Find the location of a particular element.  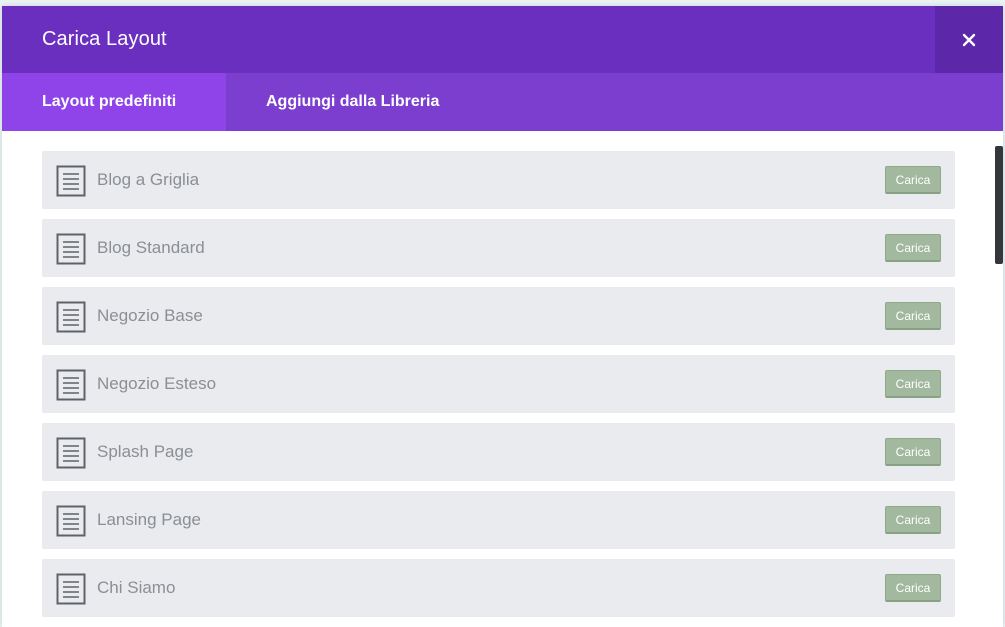

tab-predefined-layouts: Layout predefiniti is located at coordinates (114, 102).